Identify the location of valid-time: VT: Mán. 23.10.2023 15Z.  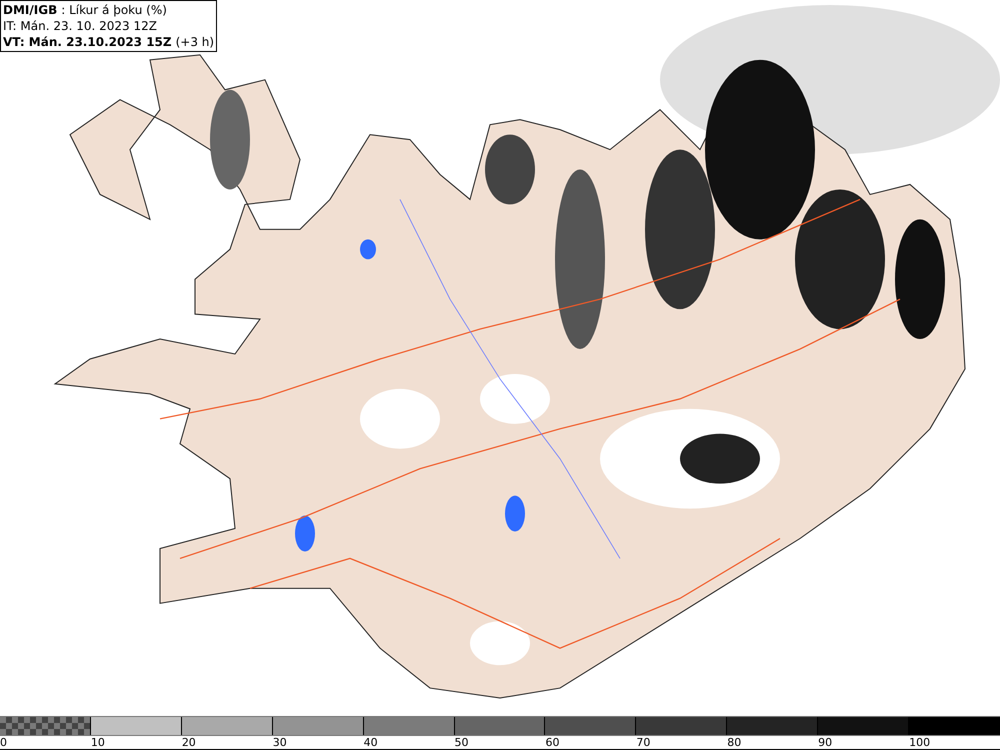
(87, 42).